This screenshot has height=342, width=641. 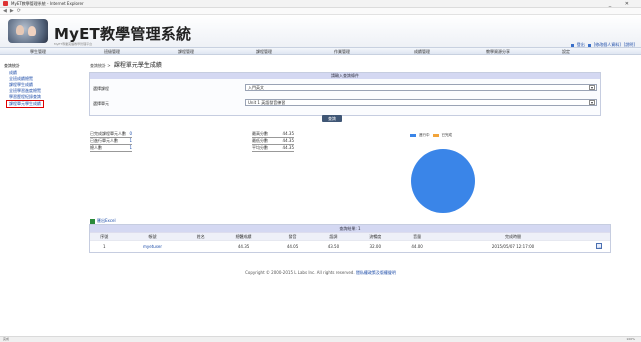 I want to click on nav-item-courses-2: 課程管理, so click(x=264, y=52).